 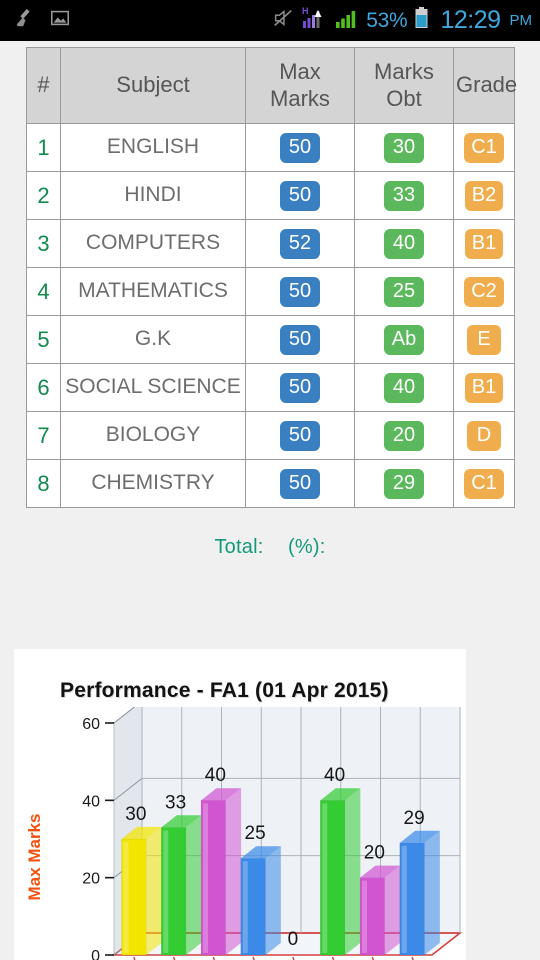 What do you see at coordinates (153, 85) in the screenshot?
I see `column-header-subject: Subject` at bounding box center [153, 85].